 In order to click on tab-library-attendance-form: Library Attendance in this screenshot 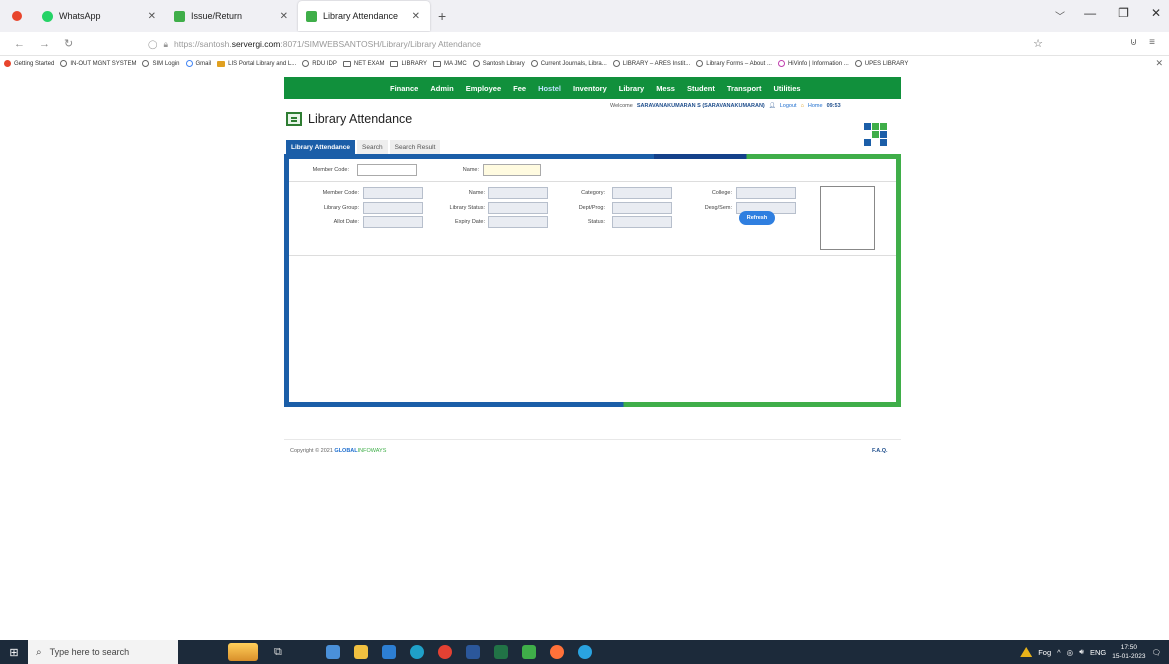, I will do `click(320, 147)`.